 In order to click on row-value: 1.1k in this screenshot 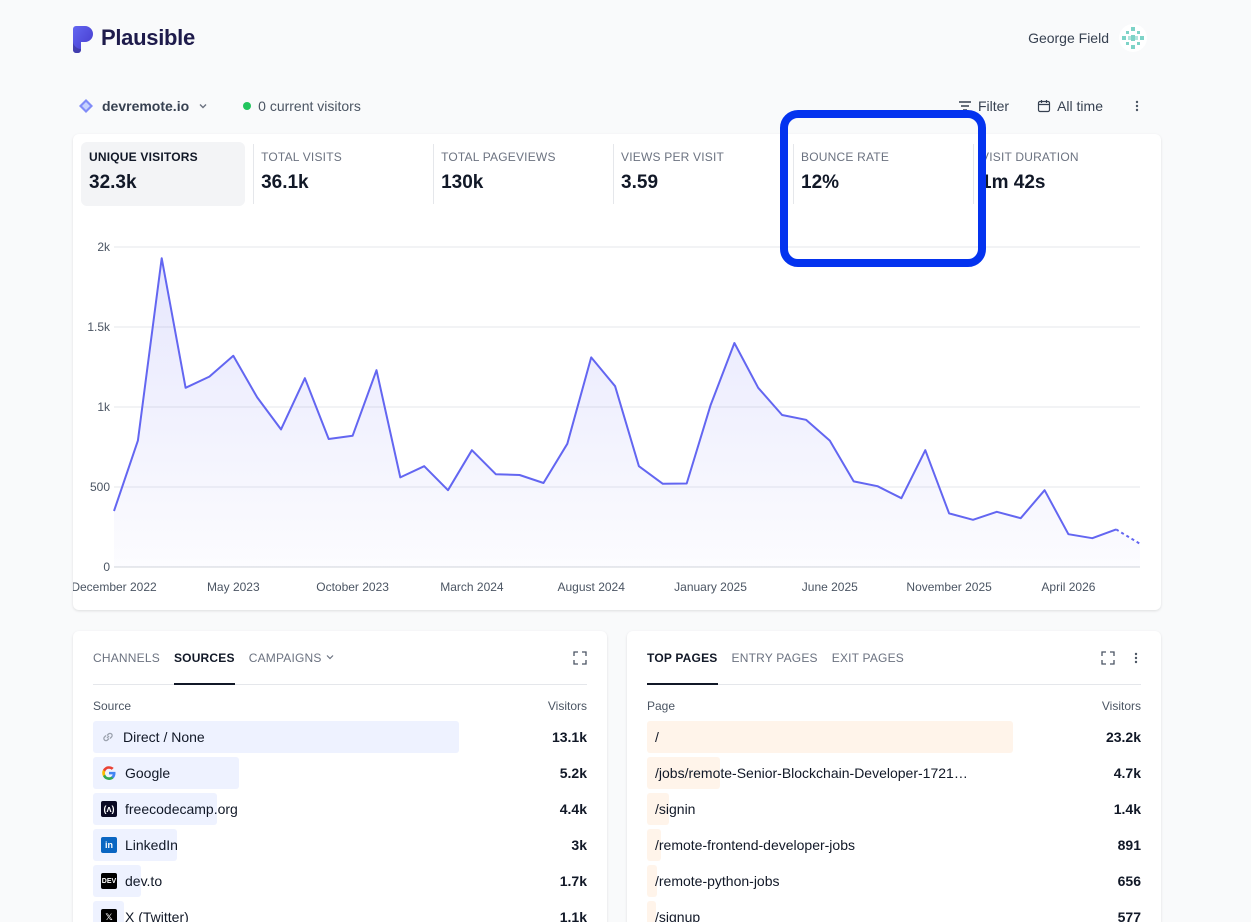, I will do `click(573, 915)`.